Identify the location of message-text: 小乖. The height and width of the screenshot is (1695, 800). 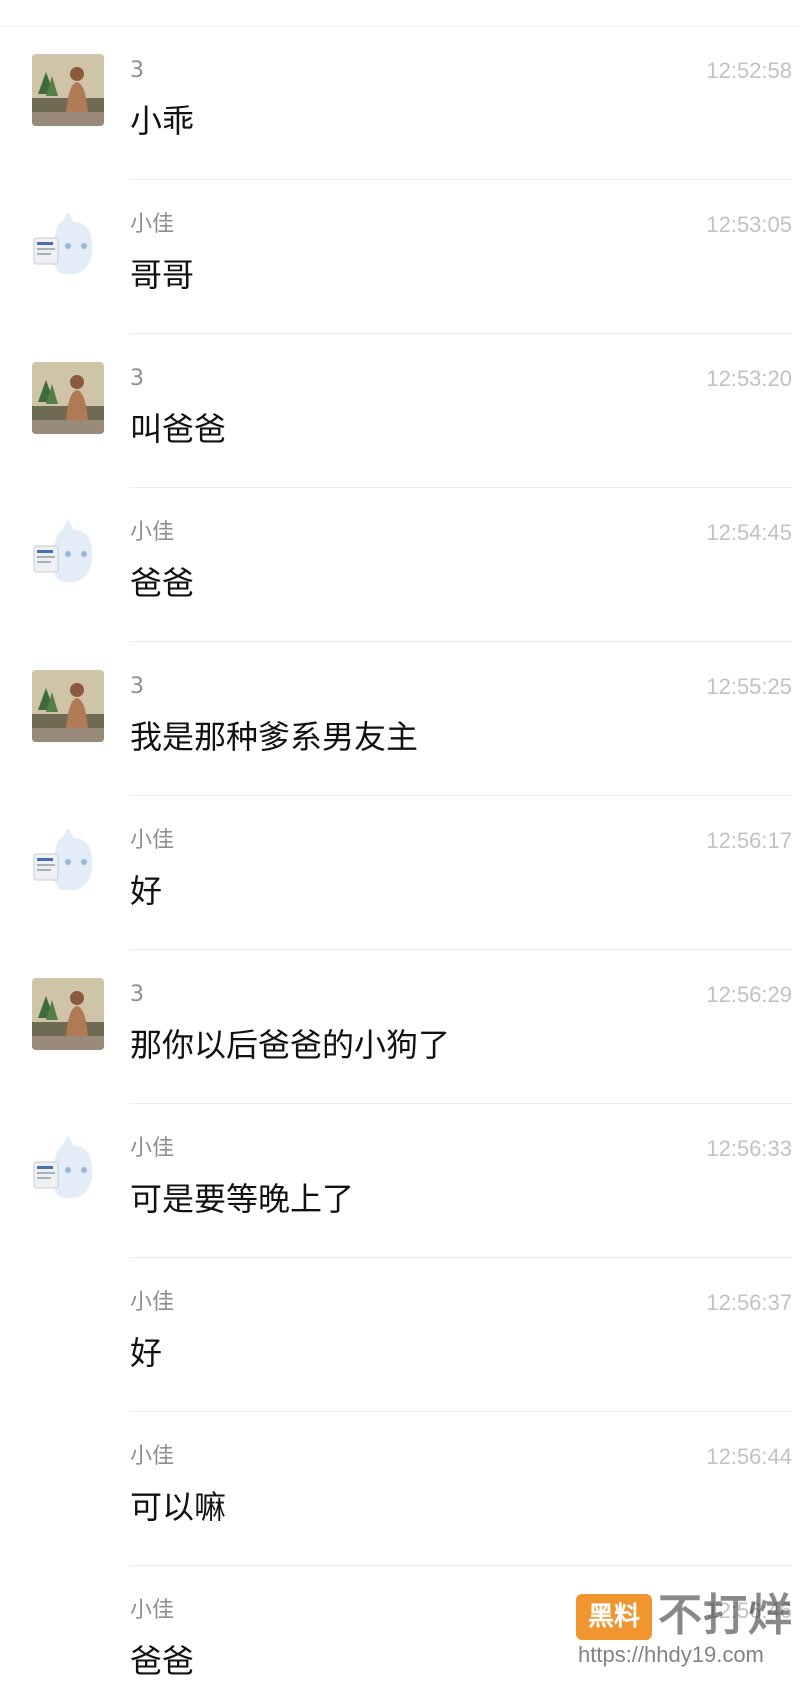
(162, 121).